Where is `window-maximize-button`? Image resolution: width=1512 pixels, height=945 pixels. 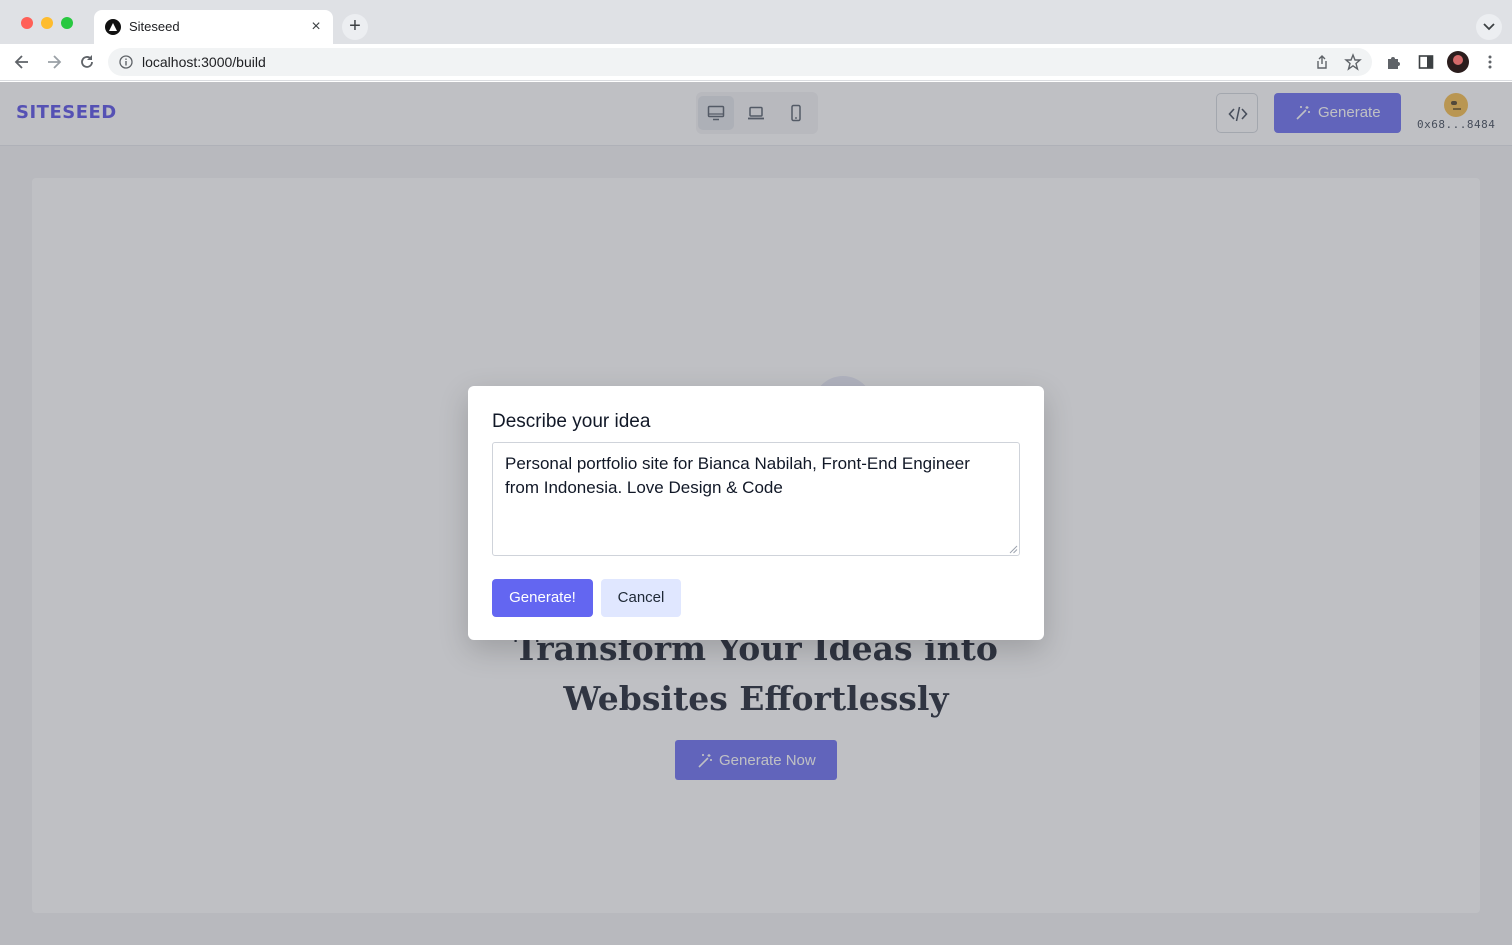 window-maximize-button is located at coordinates (67, 23).